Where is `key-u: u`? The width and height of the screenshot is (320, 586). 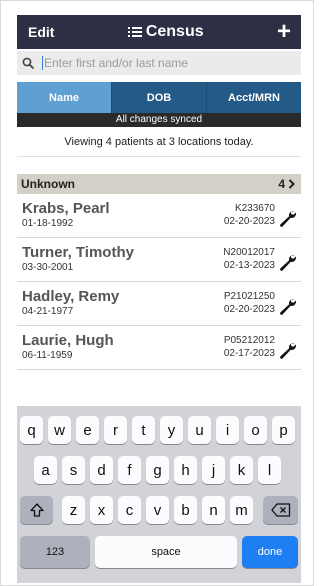 key-u: u is located at coordinates (199, 430).